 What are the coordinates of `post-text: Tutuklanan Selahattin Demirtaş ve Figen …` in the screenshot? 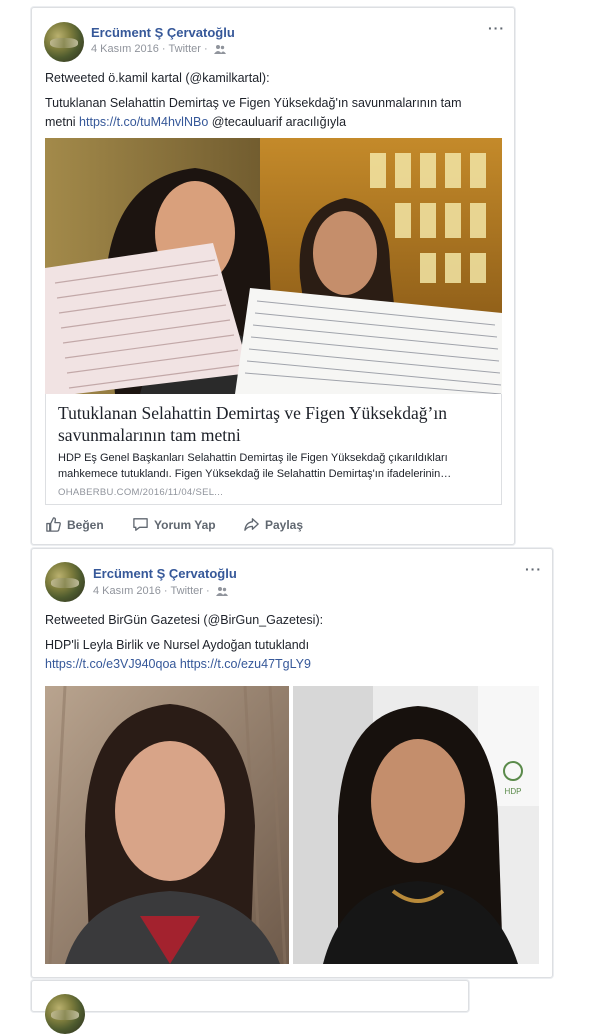 It's located at (253, 113).